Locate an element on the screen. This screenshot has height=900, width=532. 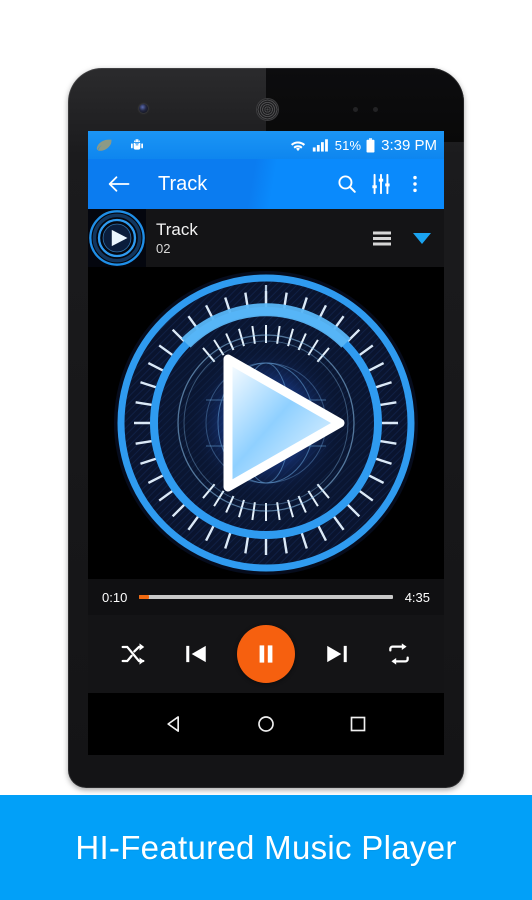
nav-back-button is located at coordinates (174, 724).